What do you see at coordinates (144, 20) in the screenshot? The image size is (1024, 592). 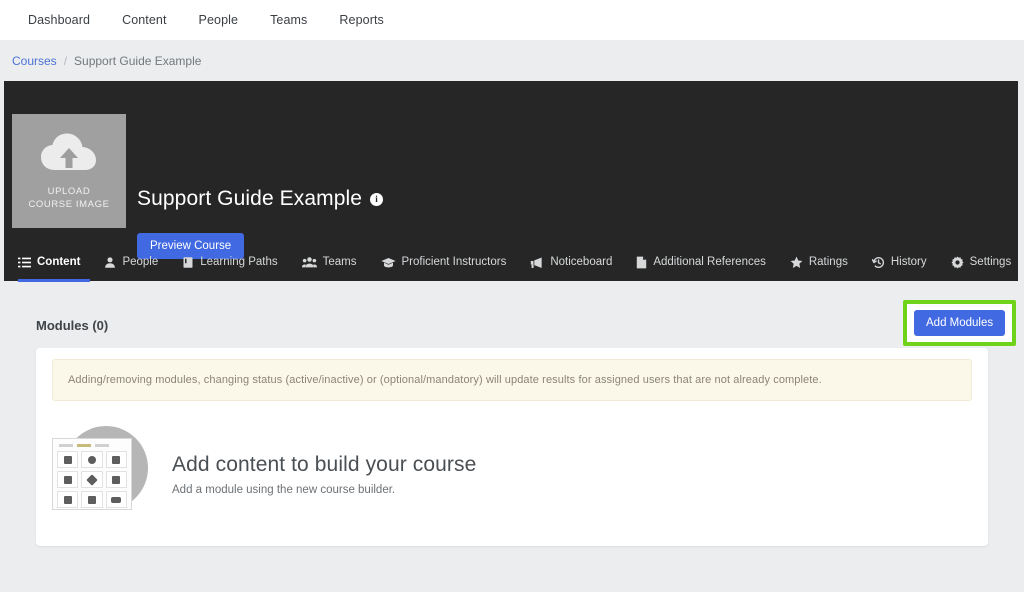 I see `nav-item-content: Content` at bounding box center [144, 20].